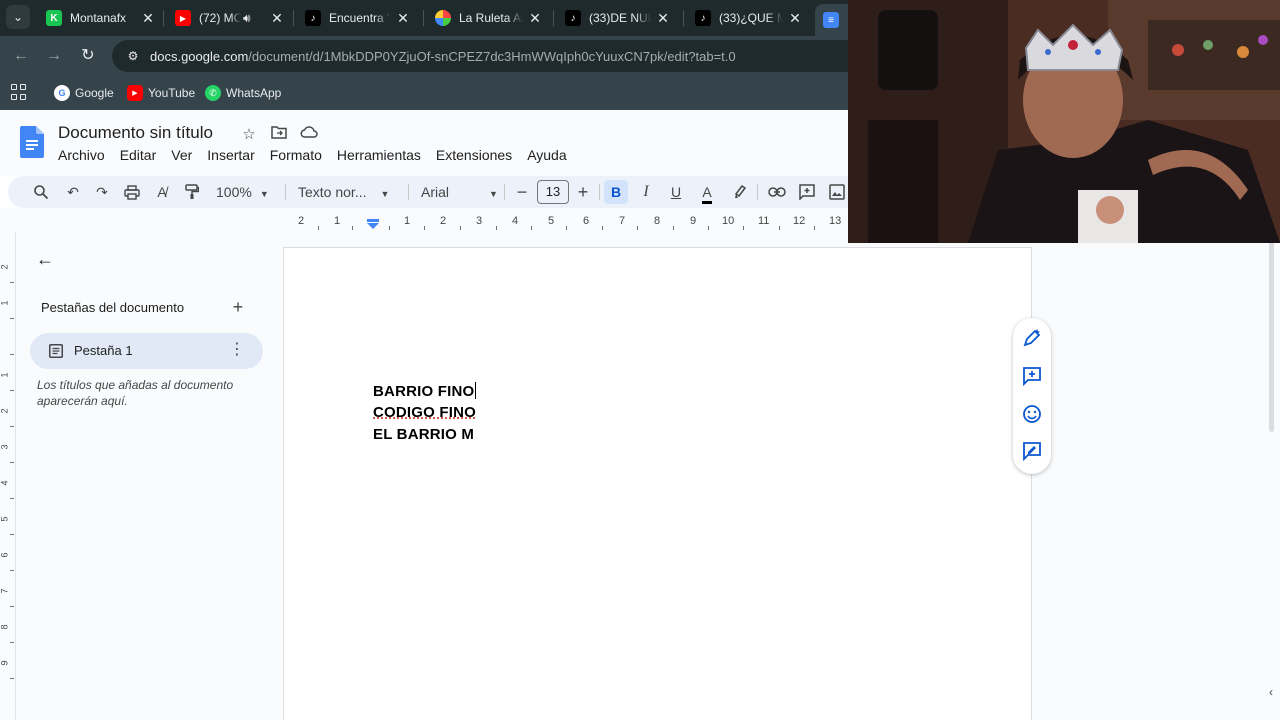  I want to click on document-title: Documento sin título, so click(135, 133).